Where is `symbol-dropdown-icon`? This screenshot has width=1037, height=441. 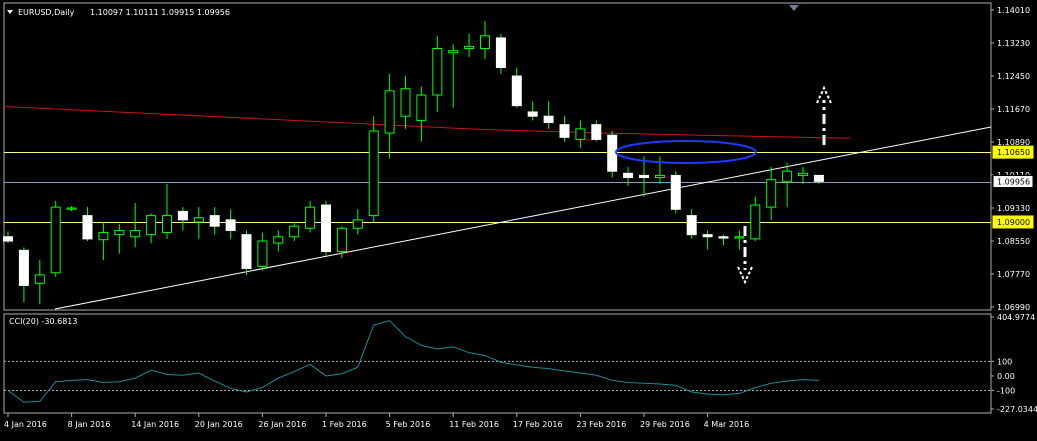
symbol-dropdown-icon is located at coordinates (10, 12).